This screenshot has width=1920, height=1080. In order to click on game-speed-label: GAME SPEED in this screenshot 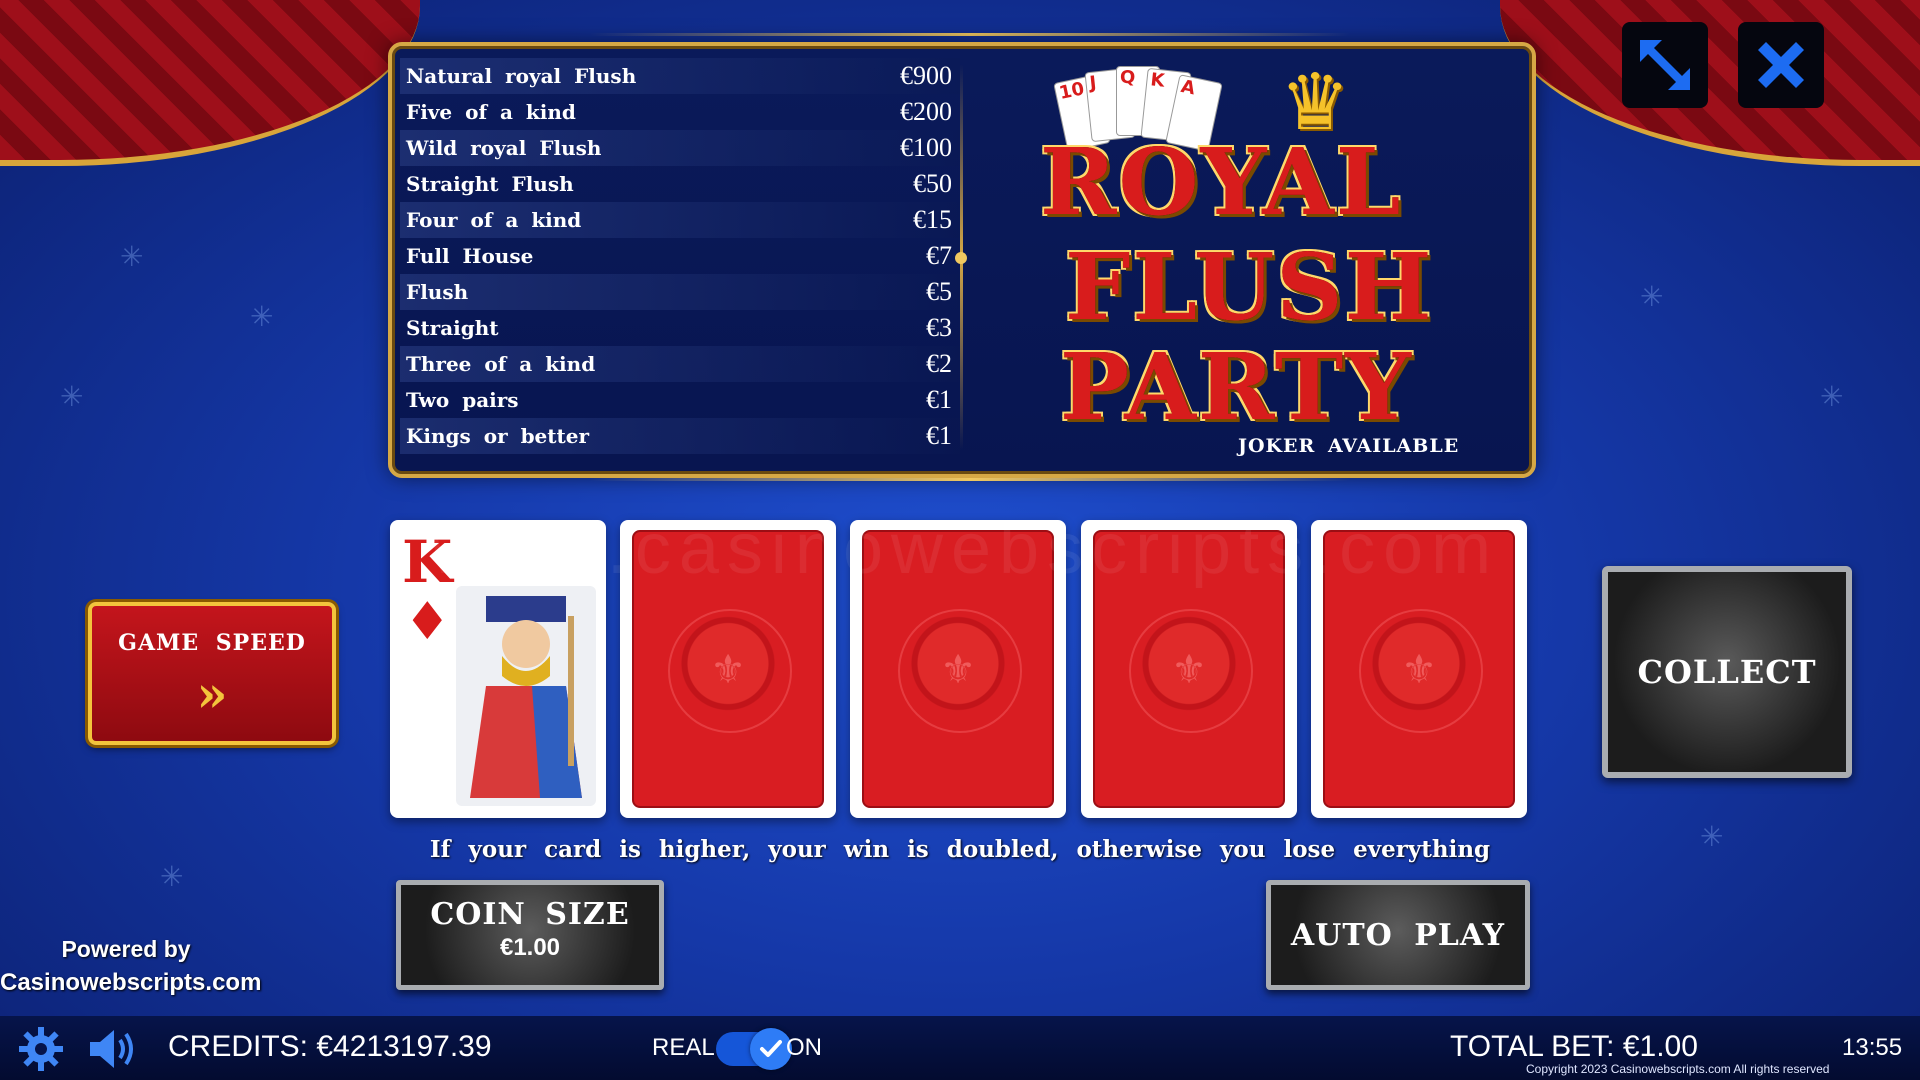, I will do `click(212, 643)`.